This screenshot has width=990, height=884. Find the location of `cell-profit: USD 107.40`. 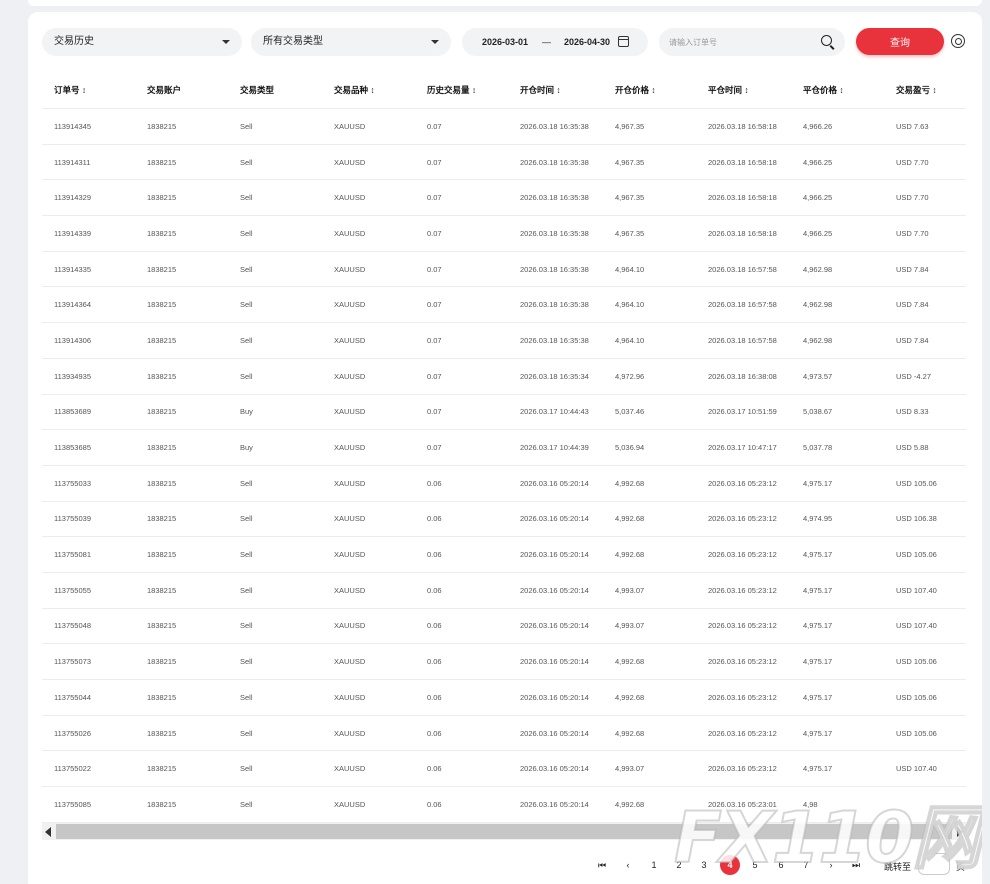

cell-profit: USD 107.40 is located at coordinates (916, 769).